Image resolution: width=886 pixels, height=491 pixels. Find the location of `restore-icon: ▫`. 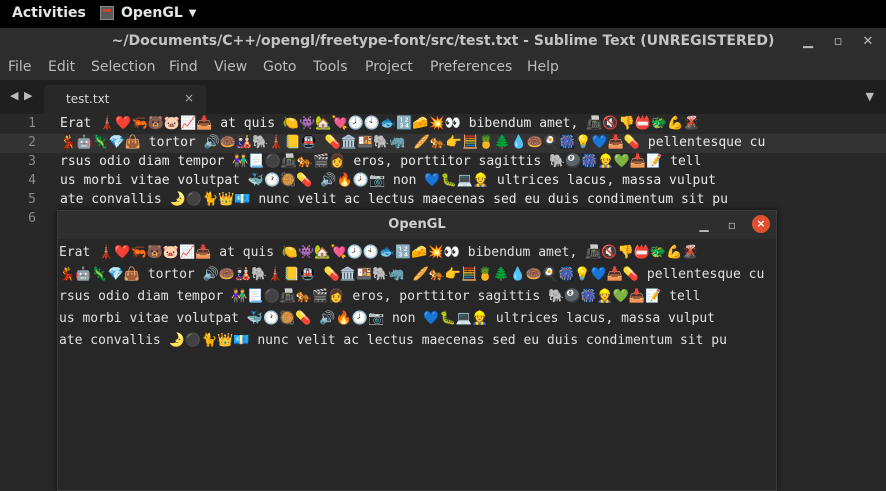

restore-icon: ▫ is located at coordinates (732, 225).